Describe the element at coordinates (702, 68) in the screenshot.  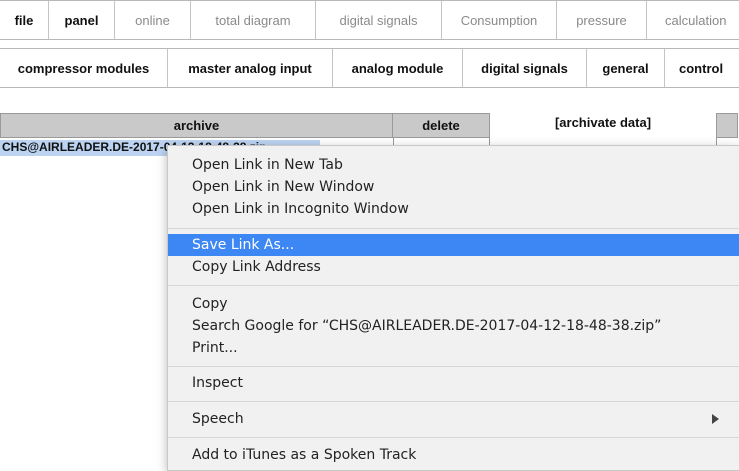
I see `tab-control: control` at that location.